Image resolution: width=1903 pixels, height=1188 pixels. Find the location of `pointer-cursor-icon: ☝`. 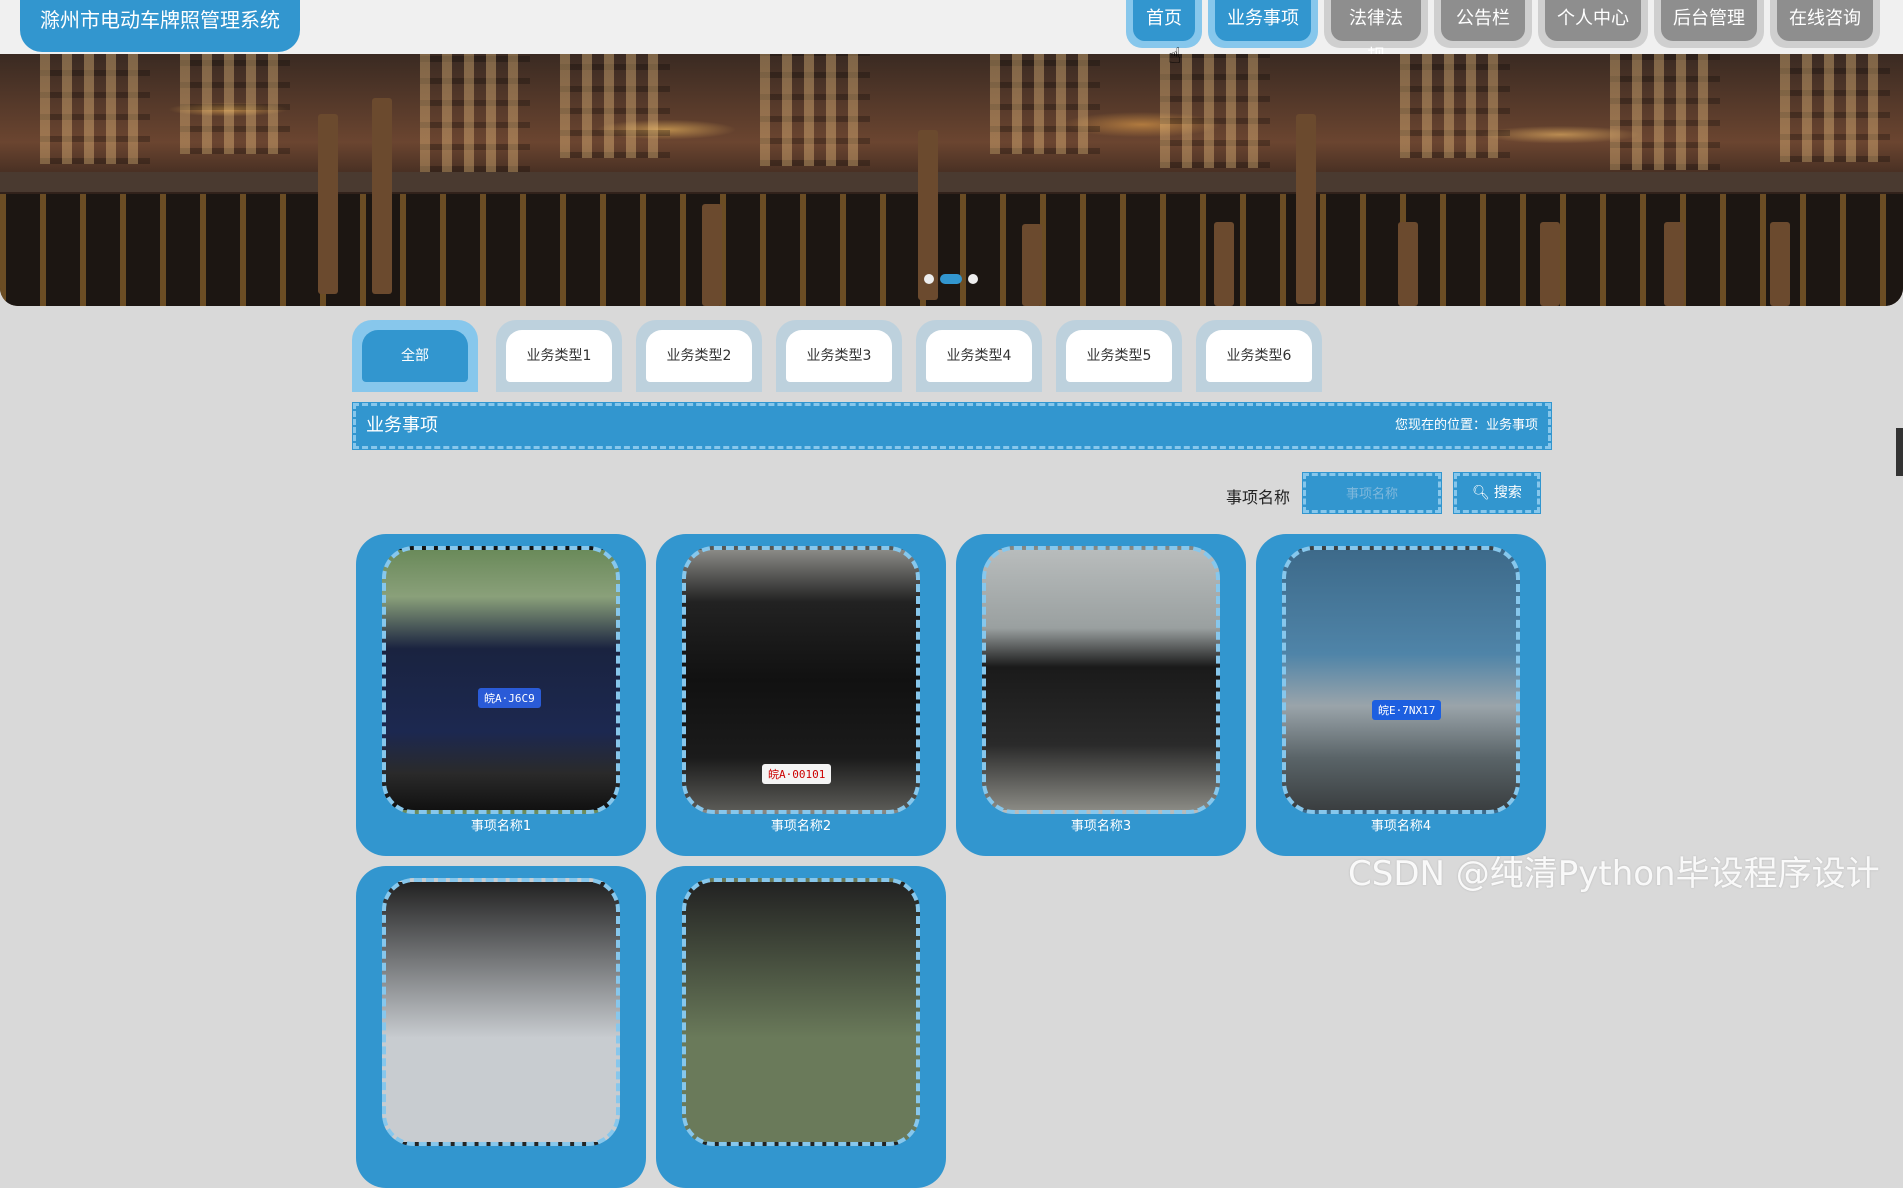

pointer-cursor-icon: ☝ is located at coordinates (1175, 56).